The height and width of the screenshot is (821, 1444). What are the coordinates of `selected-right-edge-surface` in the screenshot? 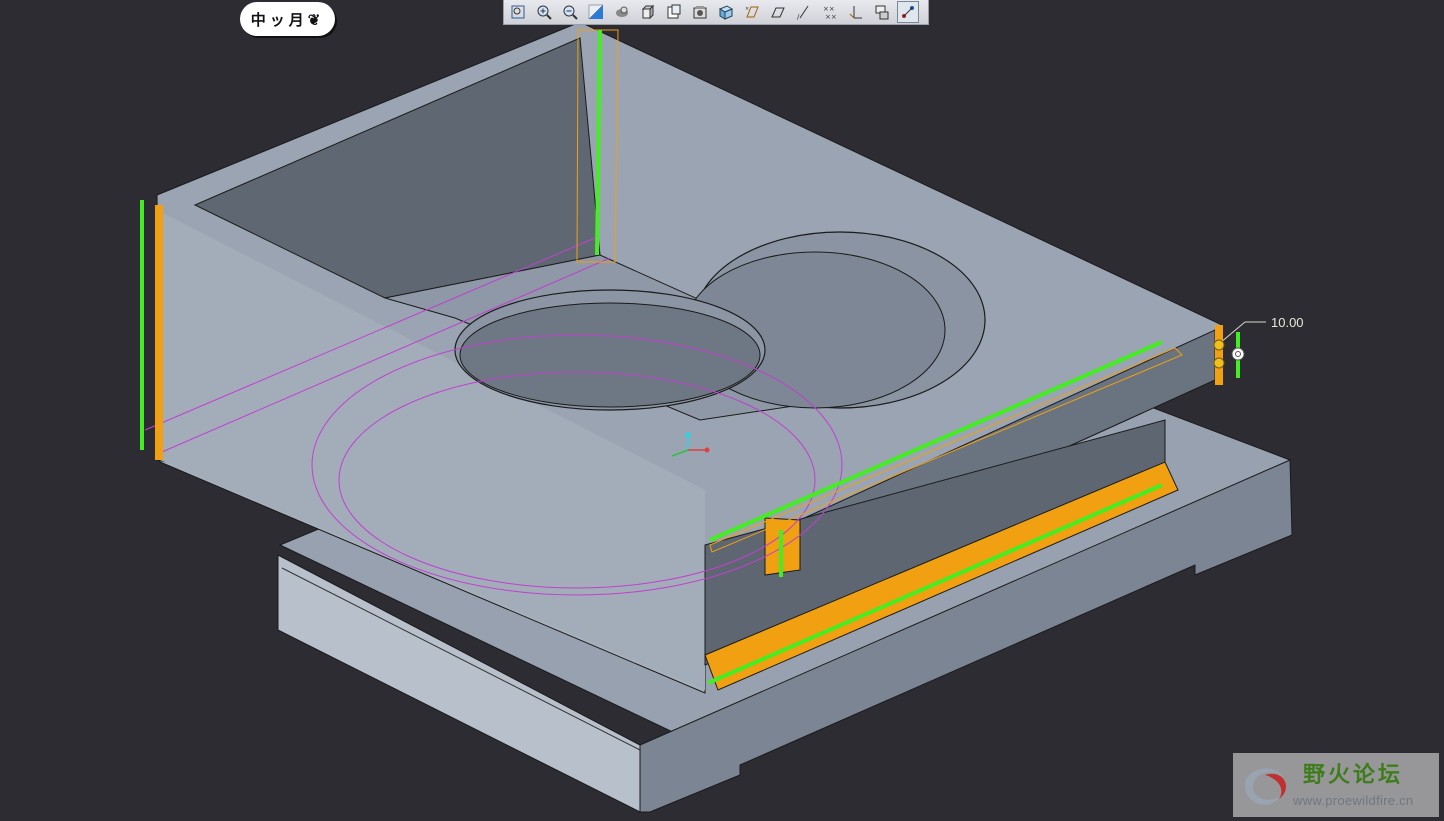 It's located at (1219, 355).